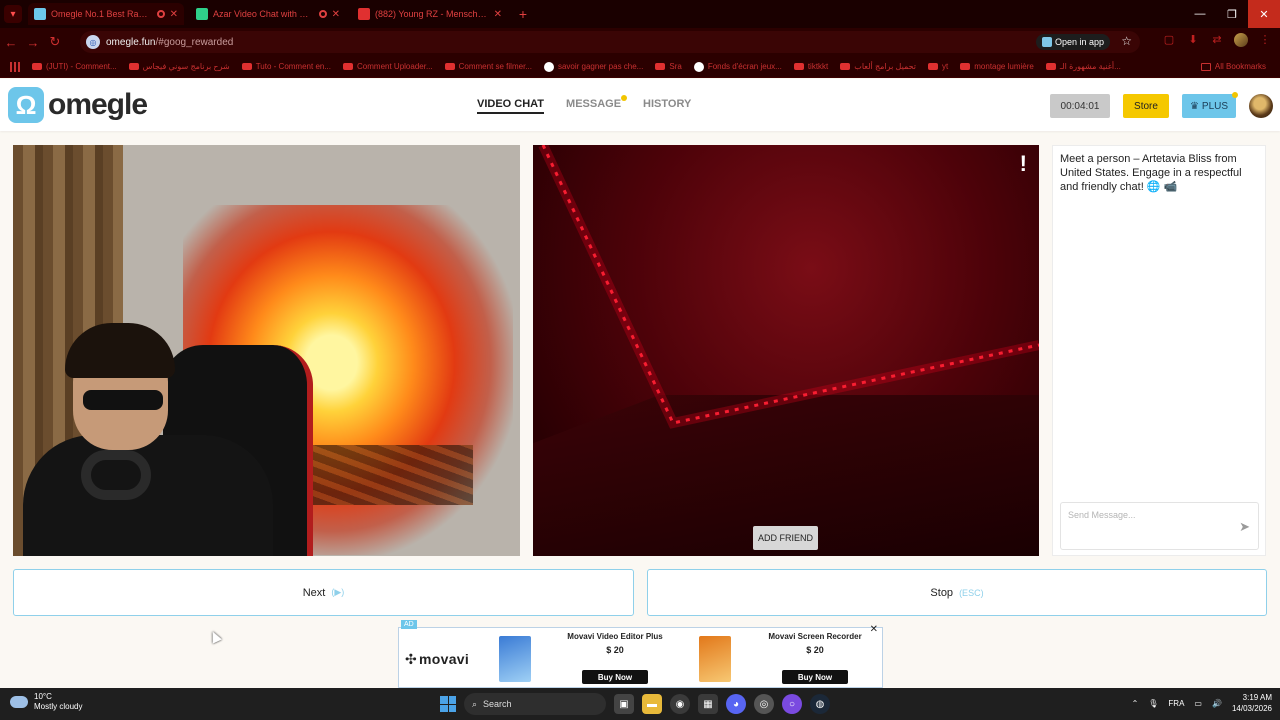  Describe the element at coordinates (1153, 703) in the screenshot. I see `microphone-icon: 🎙` at that location.